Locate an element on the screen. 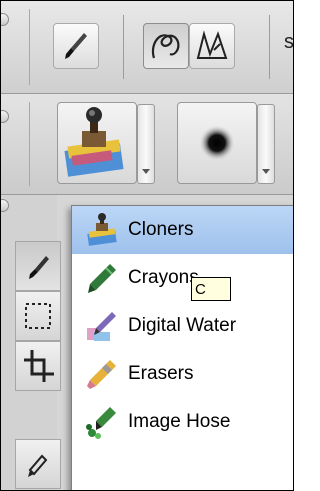  menu-item-digital-water: Digital Water is located at coordinates (182, 326).